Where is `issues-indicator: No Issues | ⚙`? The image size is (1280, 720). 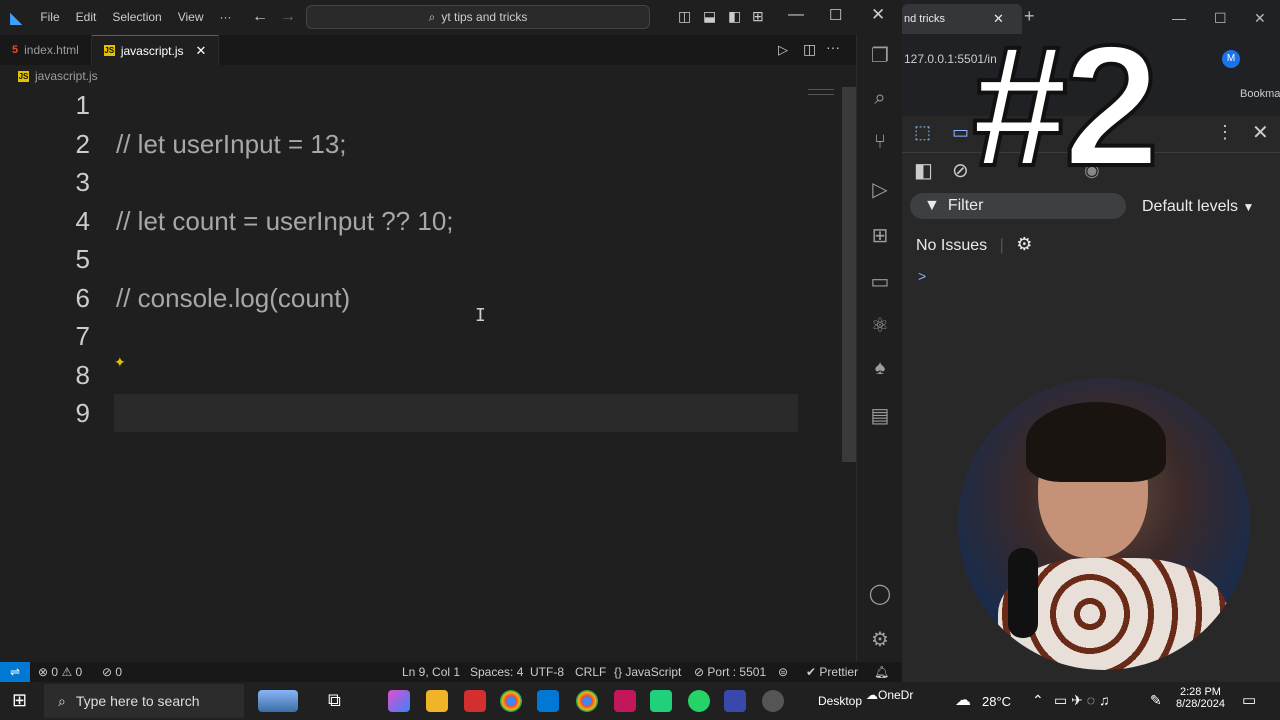
issues-indicator: No Issues | ⚙ is located at coordinates (974, 244).